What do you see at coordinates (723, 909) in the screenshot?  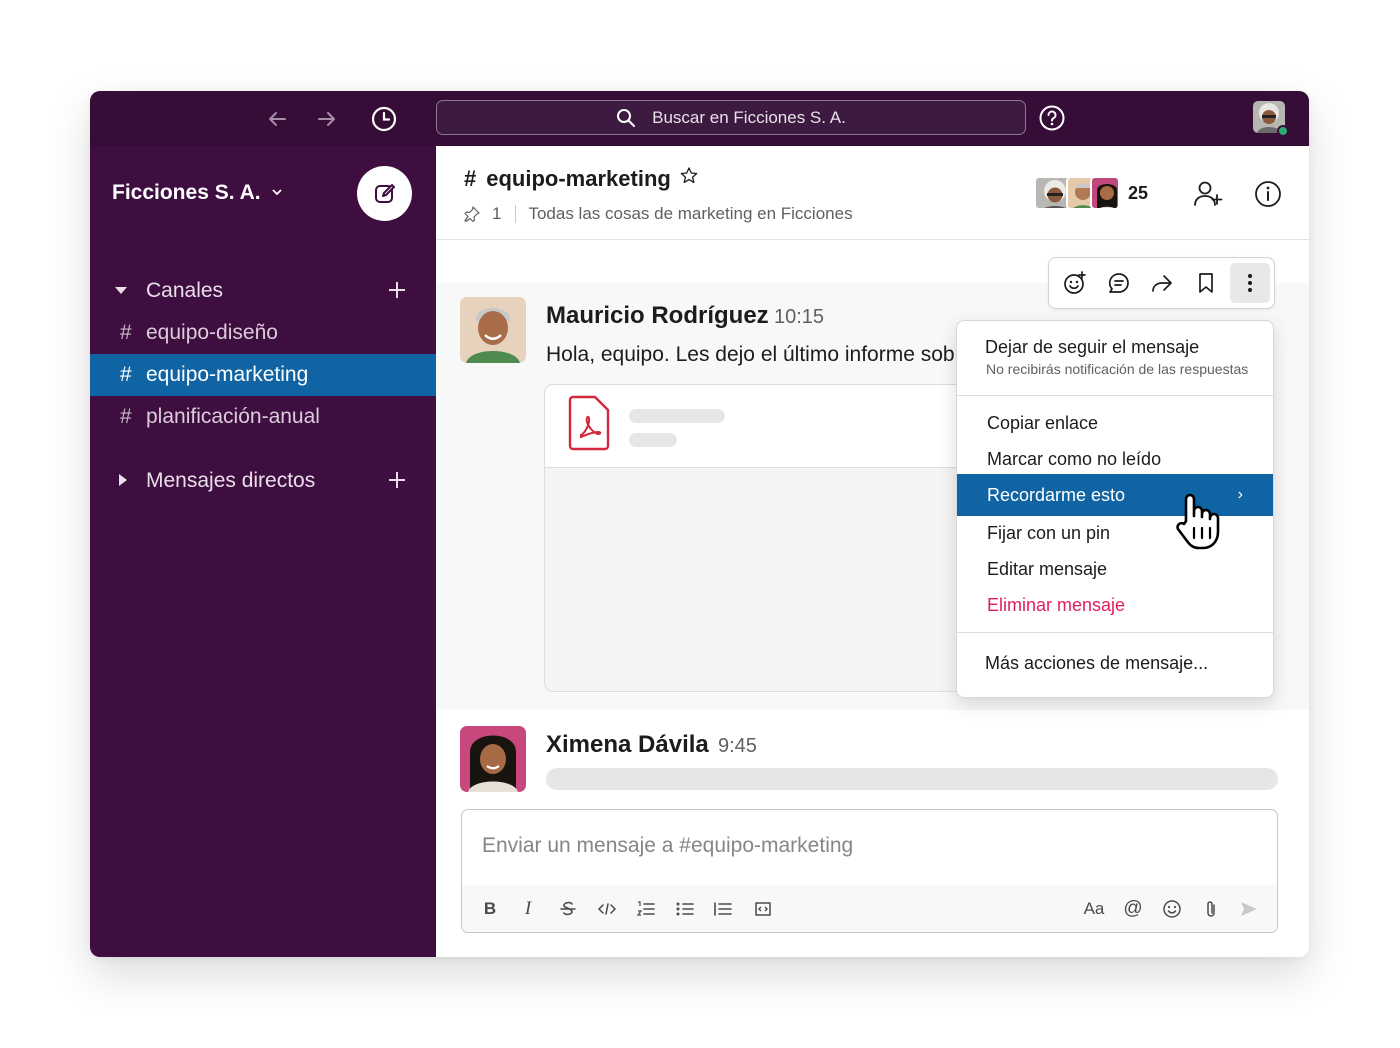 I see `blockquote-icon` at bounding box center [723, 909].